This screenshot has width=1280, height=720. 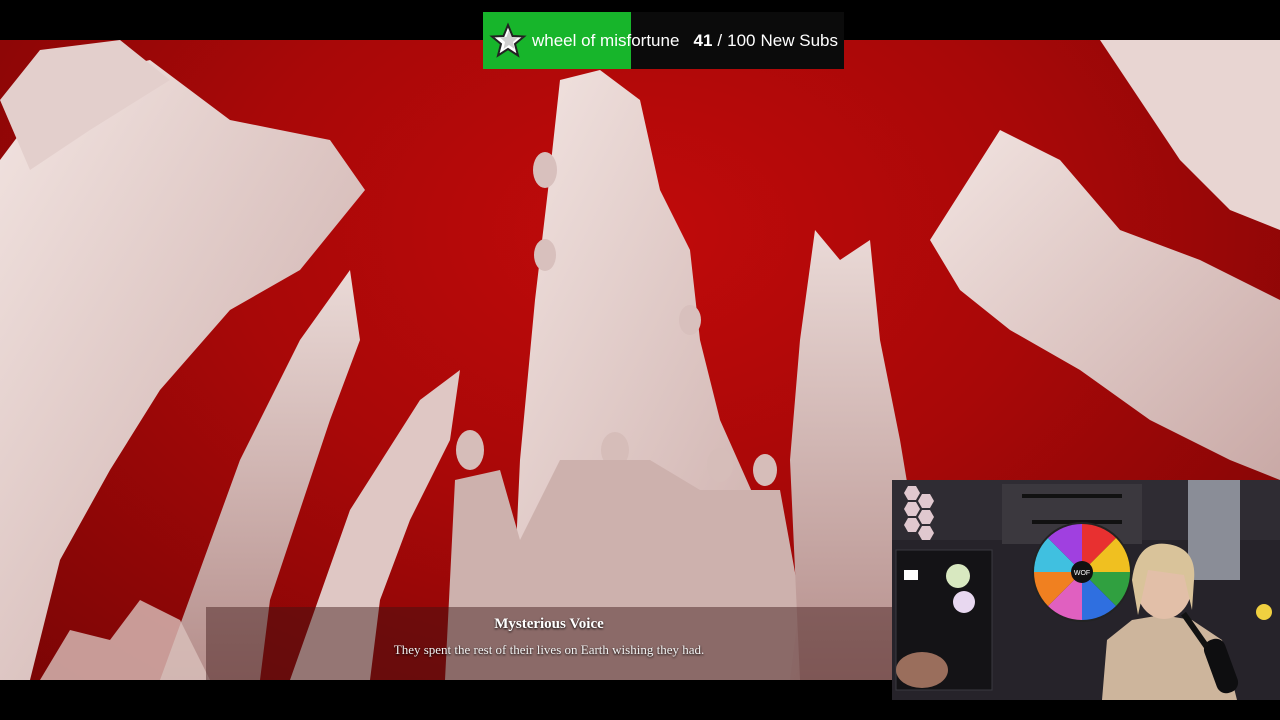 What do you see at coordinates (1190, 135) in the screenshot?
I see `tree-branch-top-right` at bounding box center [1190, 135].